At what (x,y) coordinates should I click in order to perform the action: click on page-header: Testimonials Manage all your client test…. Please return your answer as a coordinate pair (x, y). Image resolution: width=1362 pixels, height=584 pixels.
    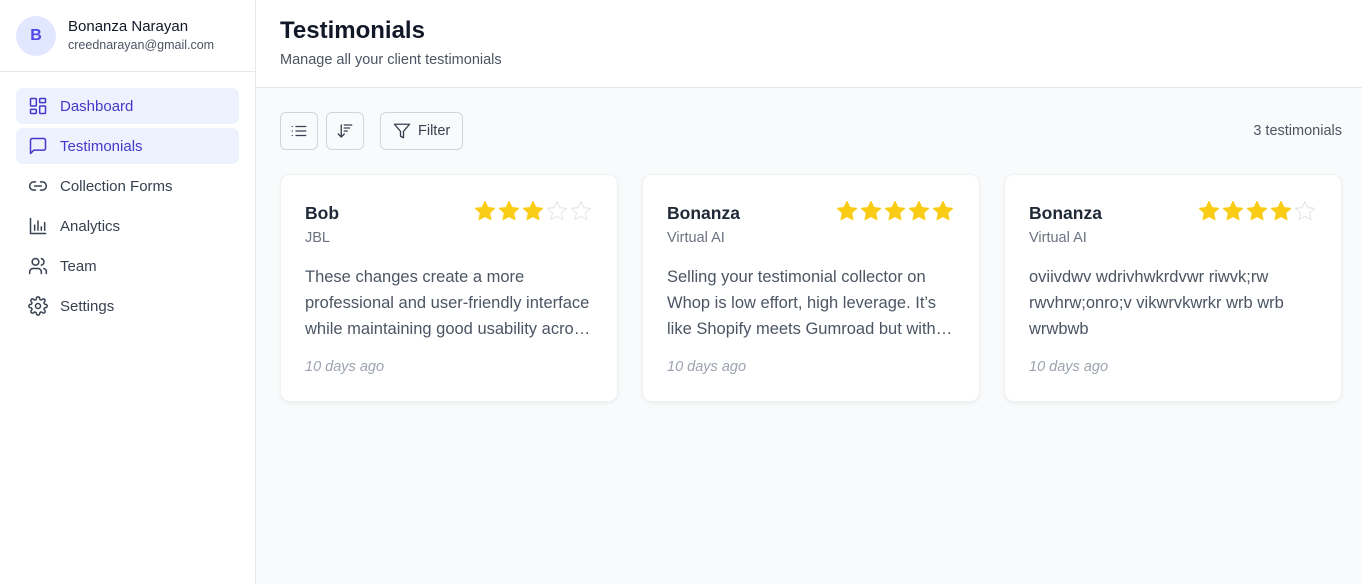
    Looking at the image, I should click on (809, 44).